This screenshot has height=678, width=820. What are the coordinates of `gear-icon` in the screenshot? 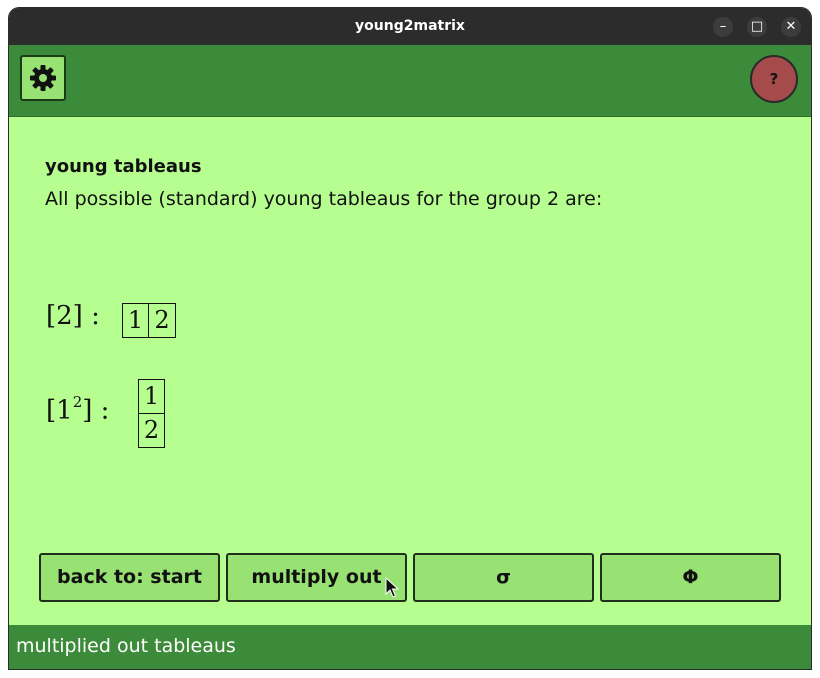 It's located at (43, 78).